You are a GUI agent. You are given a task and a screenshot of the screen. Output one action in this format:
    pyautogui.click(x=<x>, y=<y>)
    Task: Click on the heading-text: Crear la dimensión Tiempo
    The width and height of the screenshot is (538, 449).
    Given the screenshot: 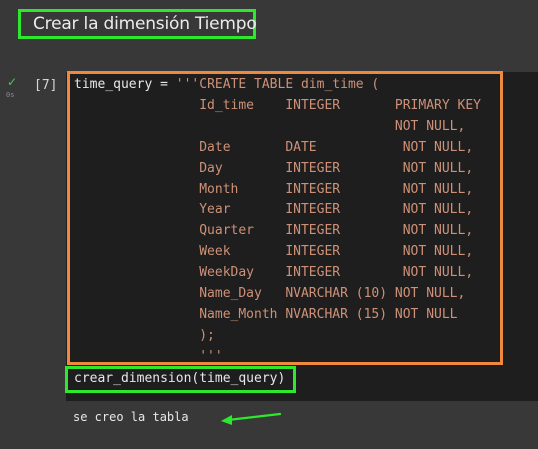 What is the action you would take?
    pyautogui.click(x=145, y=24)
    